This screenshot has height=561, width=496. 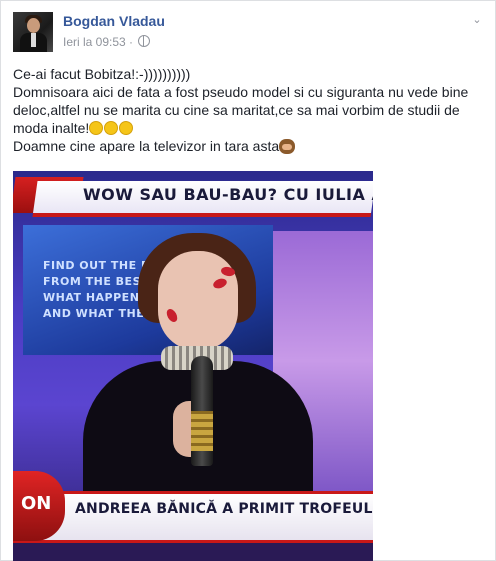 What do you see at coordinates (33, 40) in the screenshot?
I see `avatar-shirt` at bounding box center [33, 40].